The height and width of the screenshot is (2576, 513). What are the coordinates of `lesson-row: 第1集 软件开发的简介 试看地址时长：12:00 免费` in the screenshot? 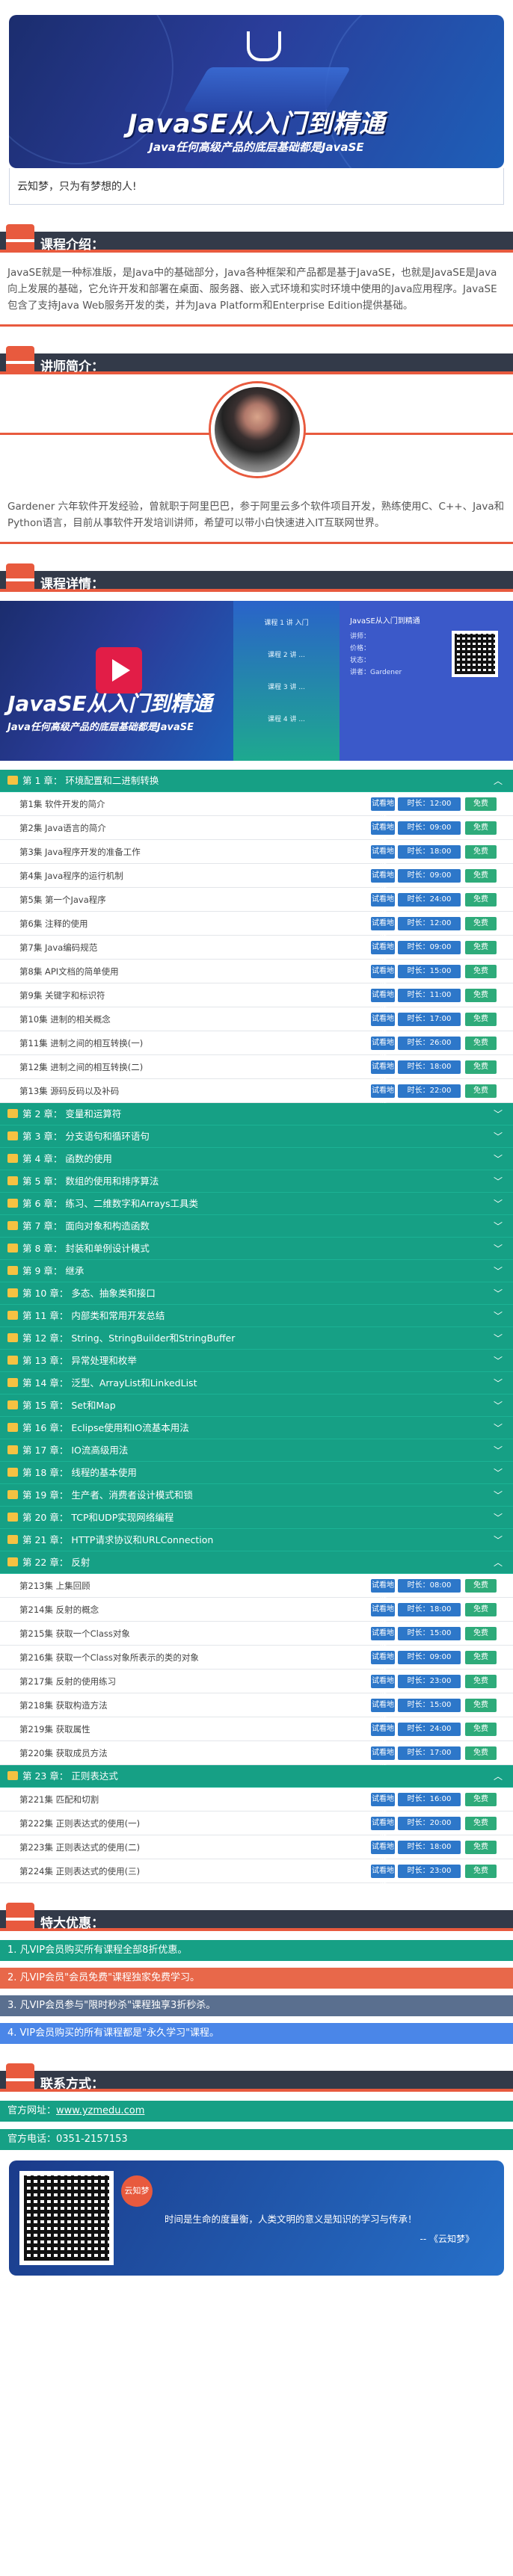 It's located at (256, 807).